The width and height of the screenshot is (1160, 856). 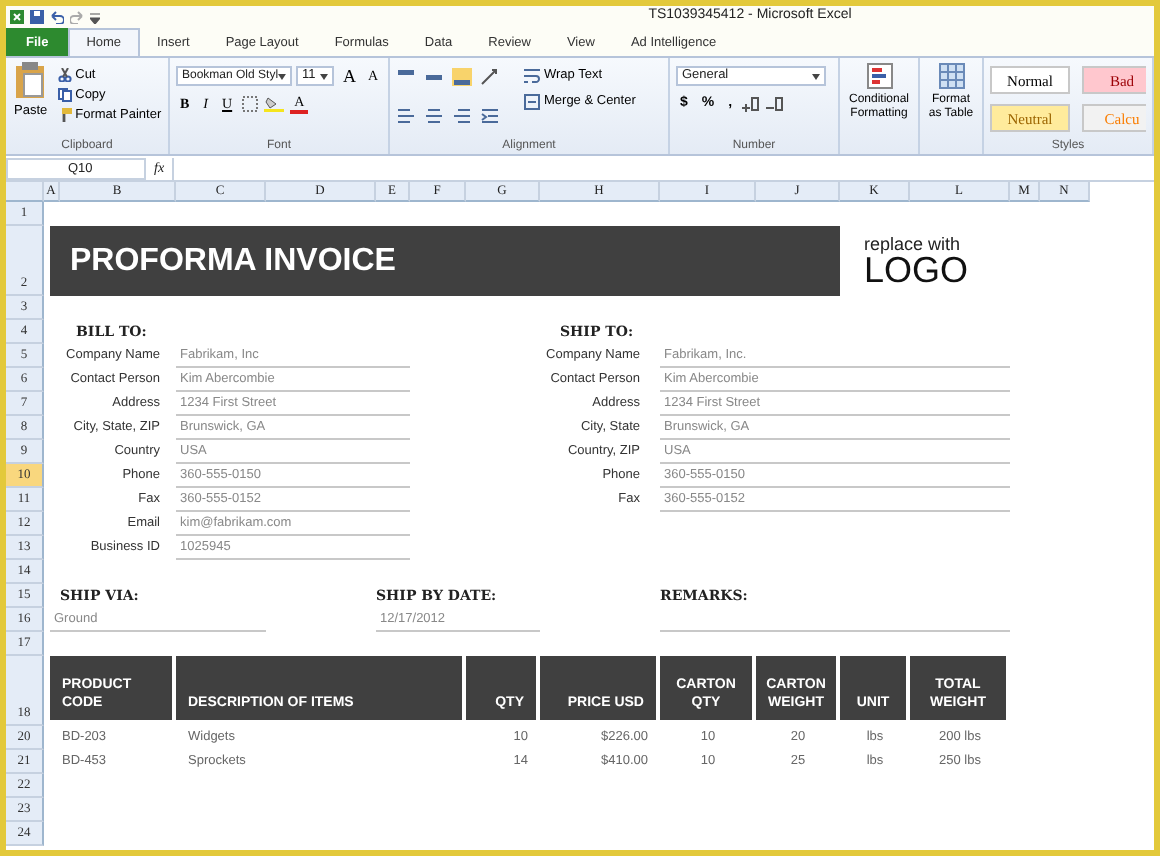 What do you see at coordinates (250, 104) in the screenshot?
I see `borders-icon` at bounding box center [250, 104].